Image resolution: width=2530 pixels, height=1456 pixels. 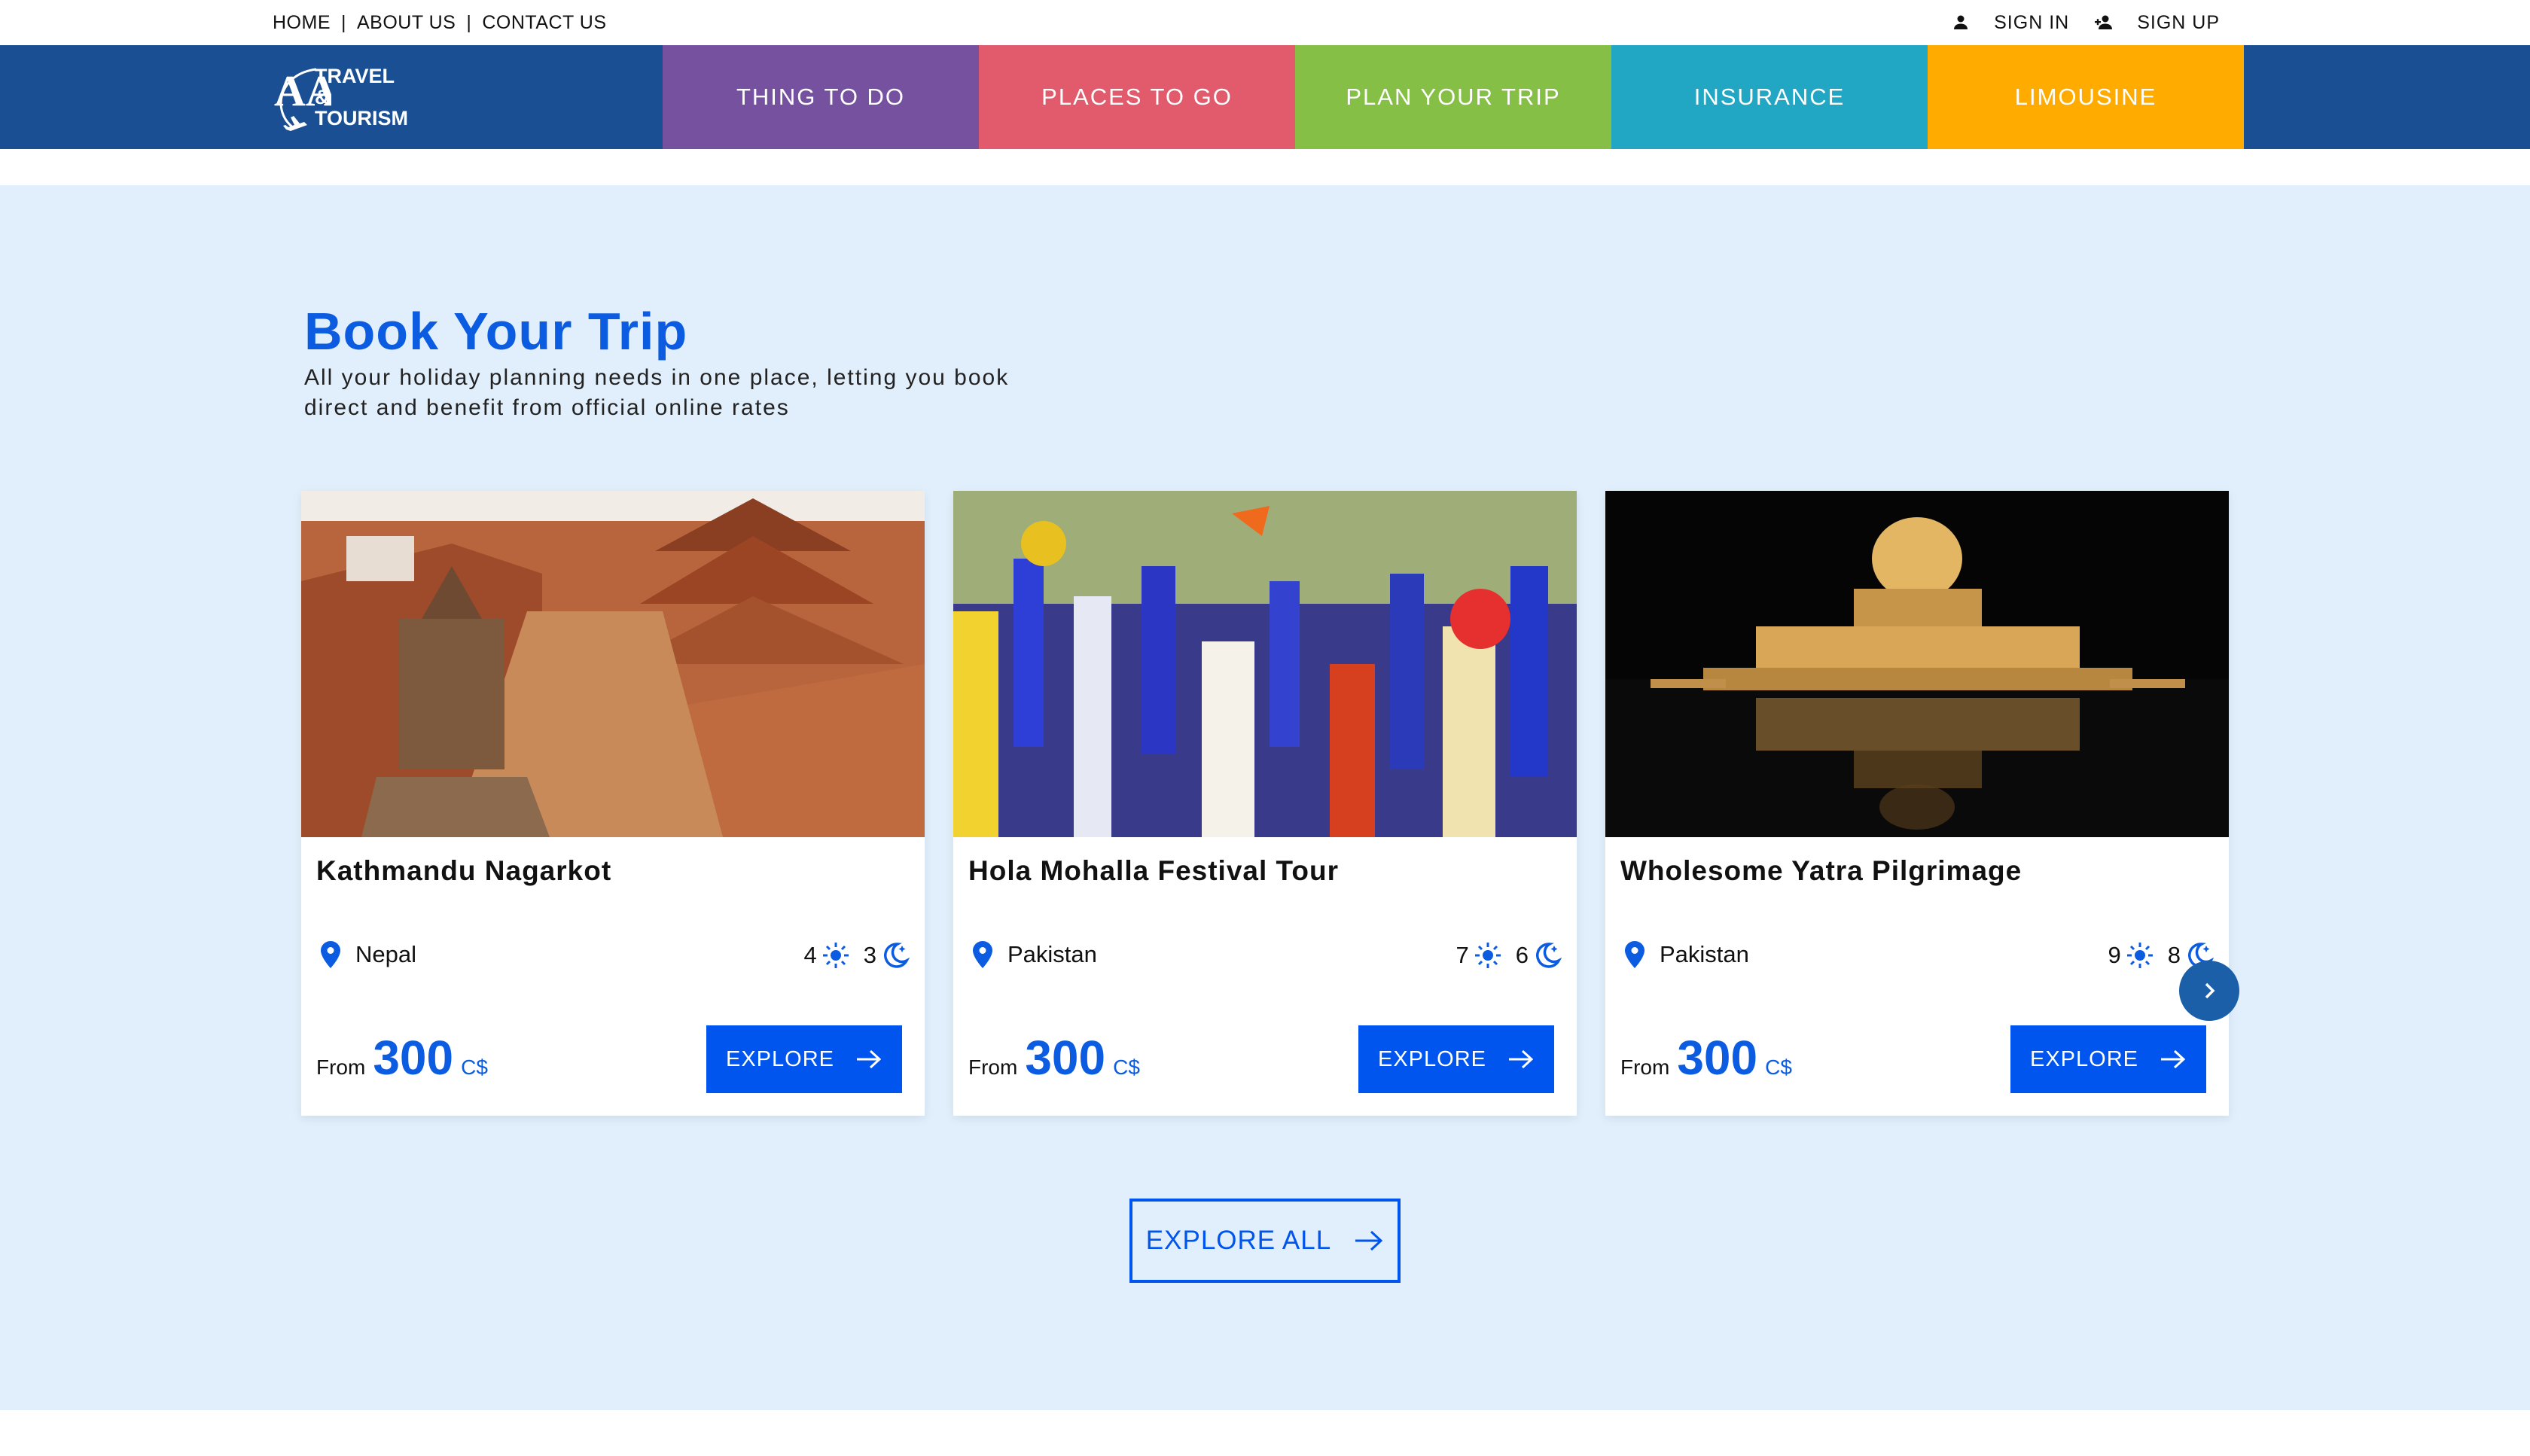 What do you see at coordinates (339, 97) in the screenshot?
I see `site-logo: AA TRAVEL & TOURISM` at bounding box center [339, 97].